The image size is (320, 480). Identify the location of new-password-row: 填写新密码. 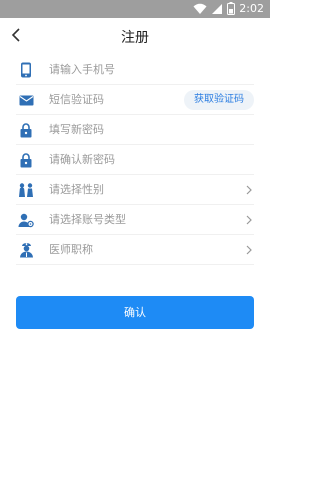
(135, 130).